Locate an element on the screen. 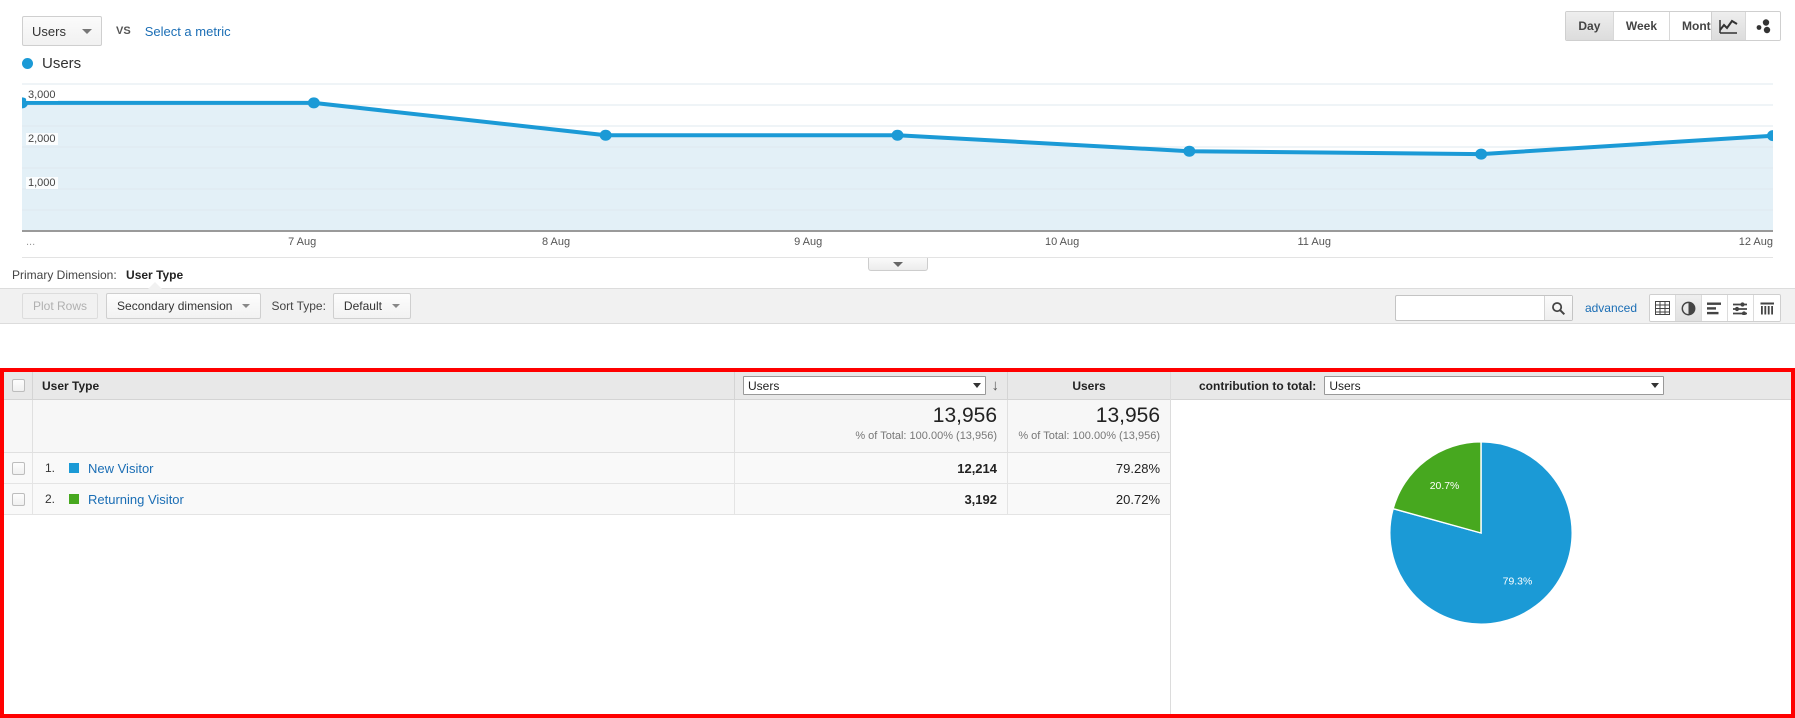  primary-dimension-label: Primary Dimension: is located at coordinates (64, 275).